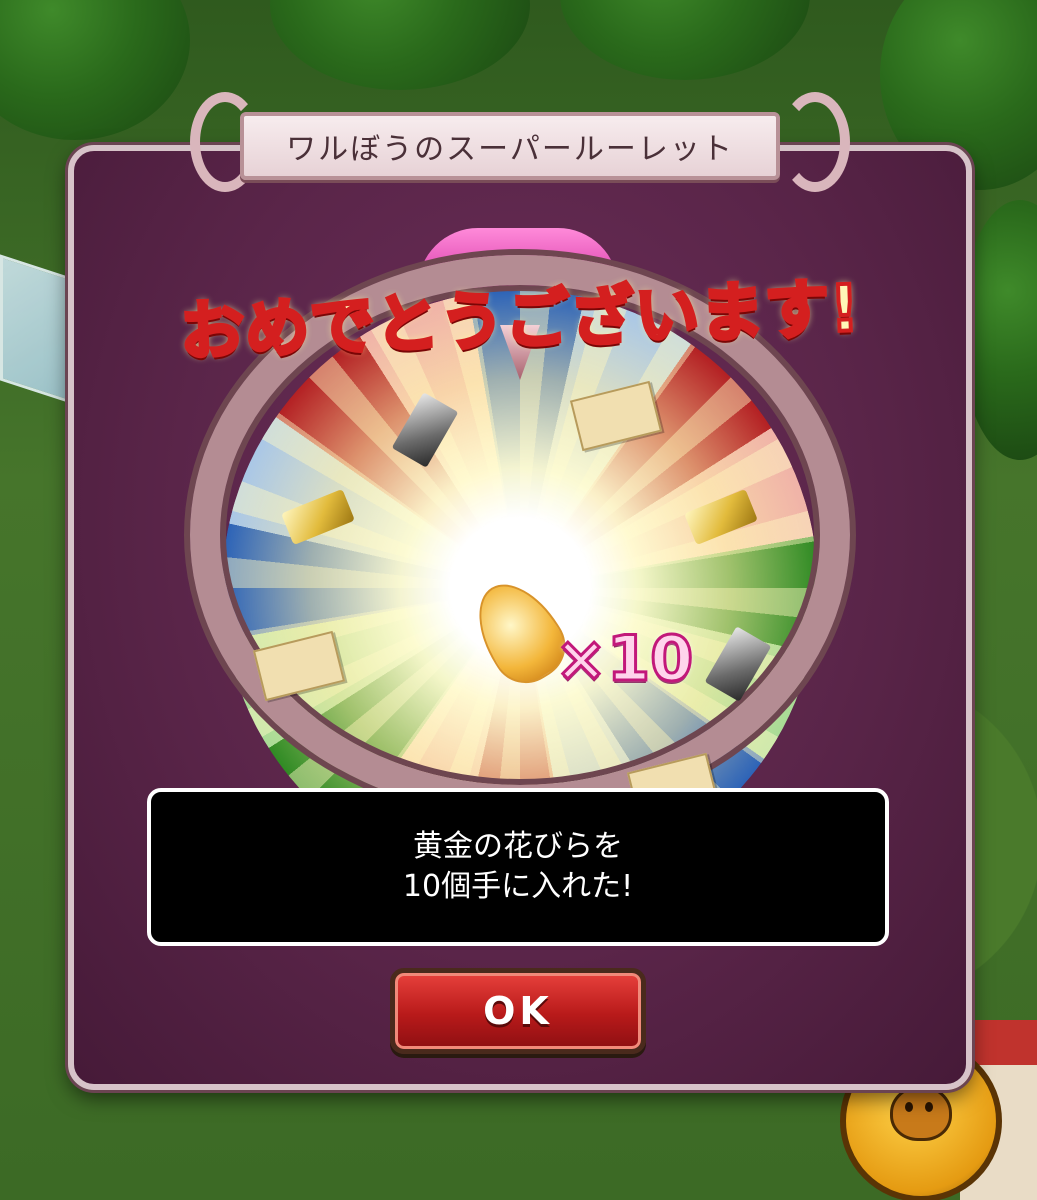 The image size is (1037, 1200). I want to click on reward-message-line1: 黄金の花びらを, so click(518, 846).